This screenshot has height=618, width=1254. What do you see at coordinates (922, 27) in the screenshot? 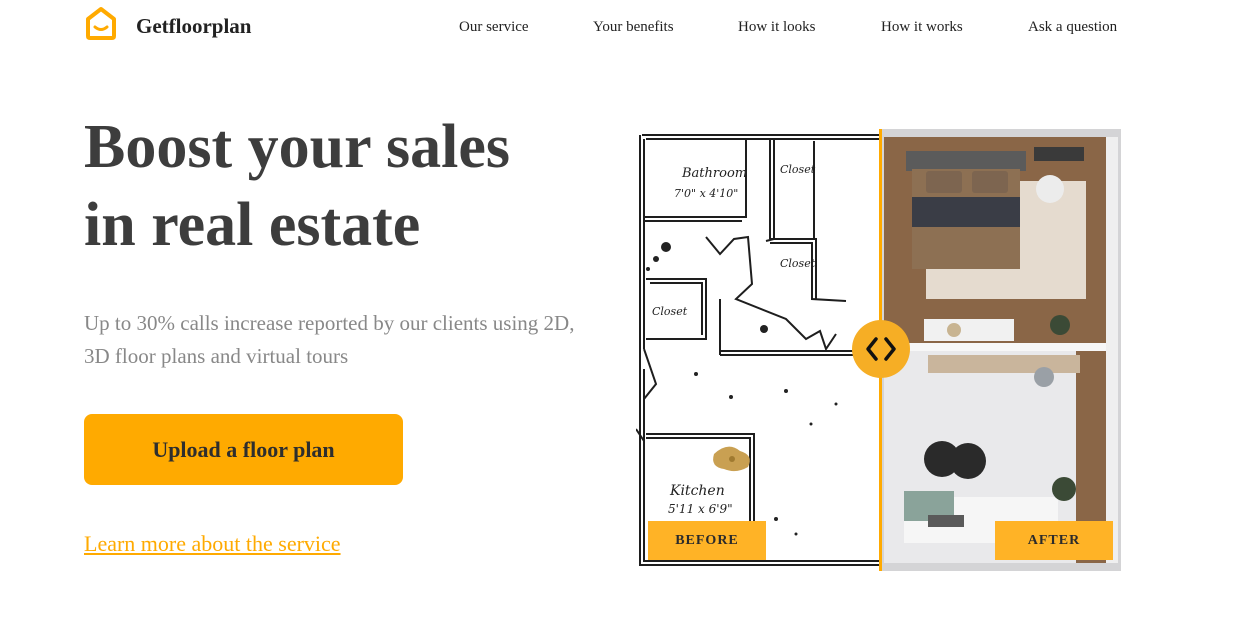
I see `nav-item-how-it-works: How it works` at bounding box center [922, 27].